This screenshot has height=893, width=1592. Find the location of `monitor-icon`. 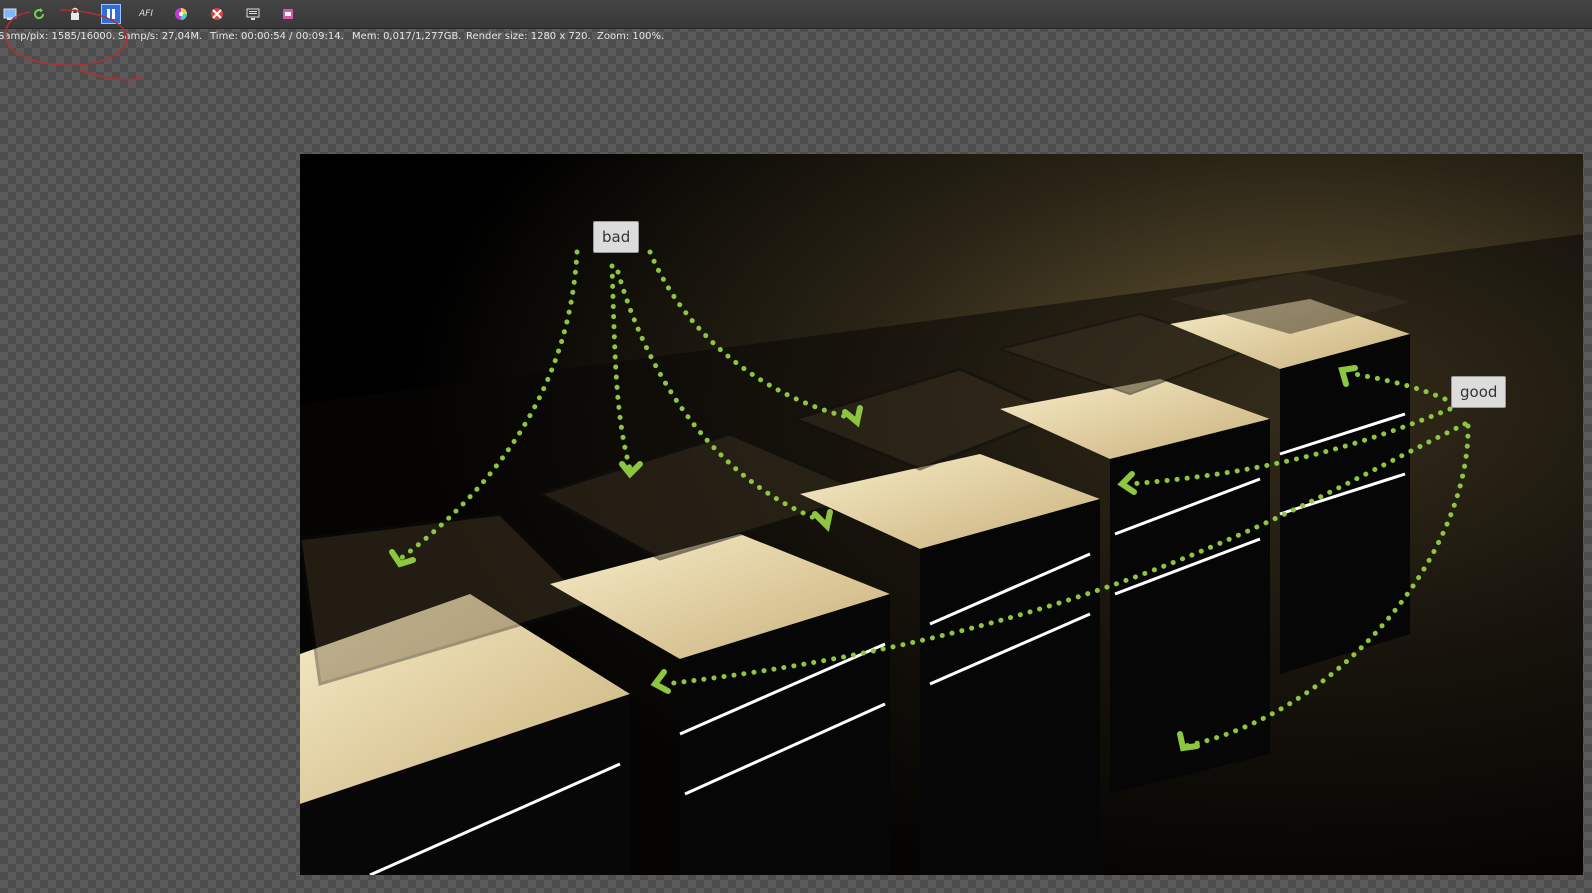

monitor-icon is located at coordinates (253, 14).